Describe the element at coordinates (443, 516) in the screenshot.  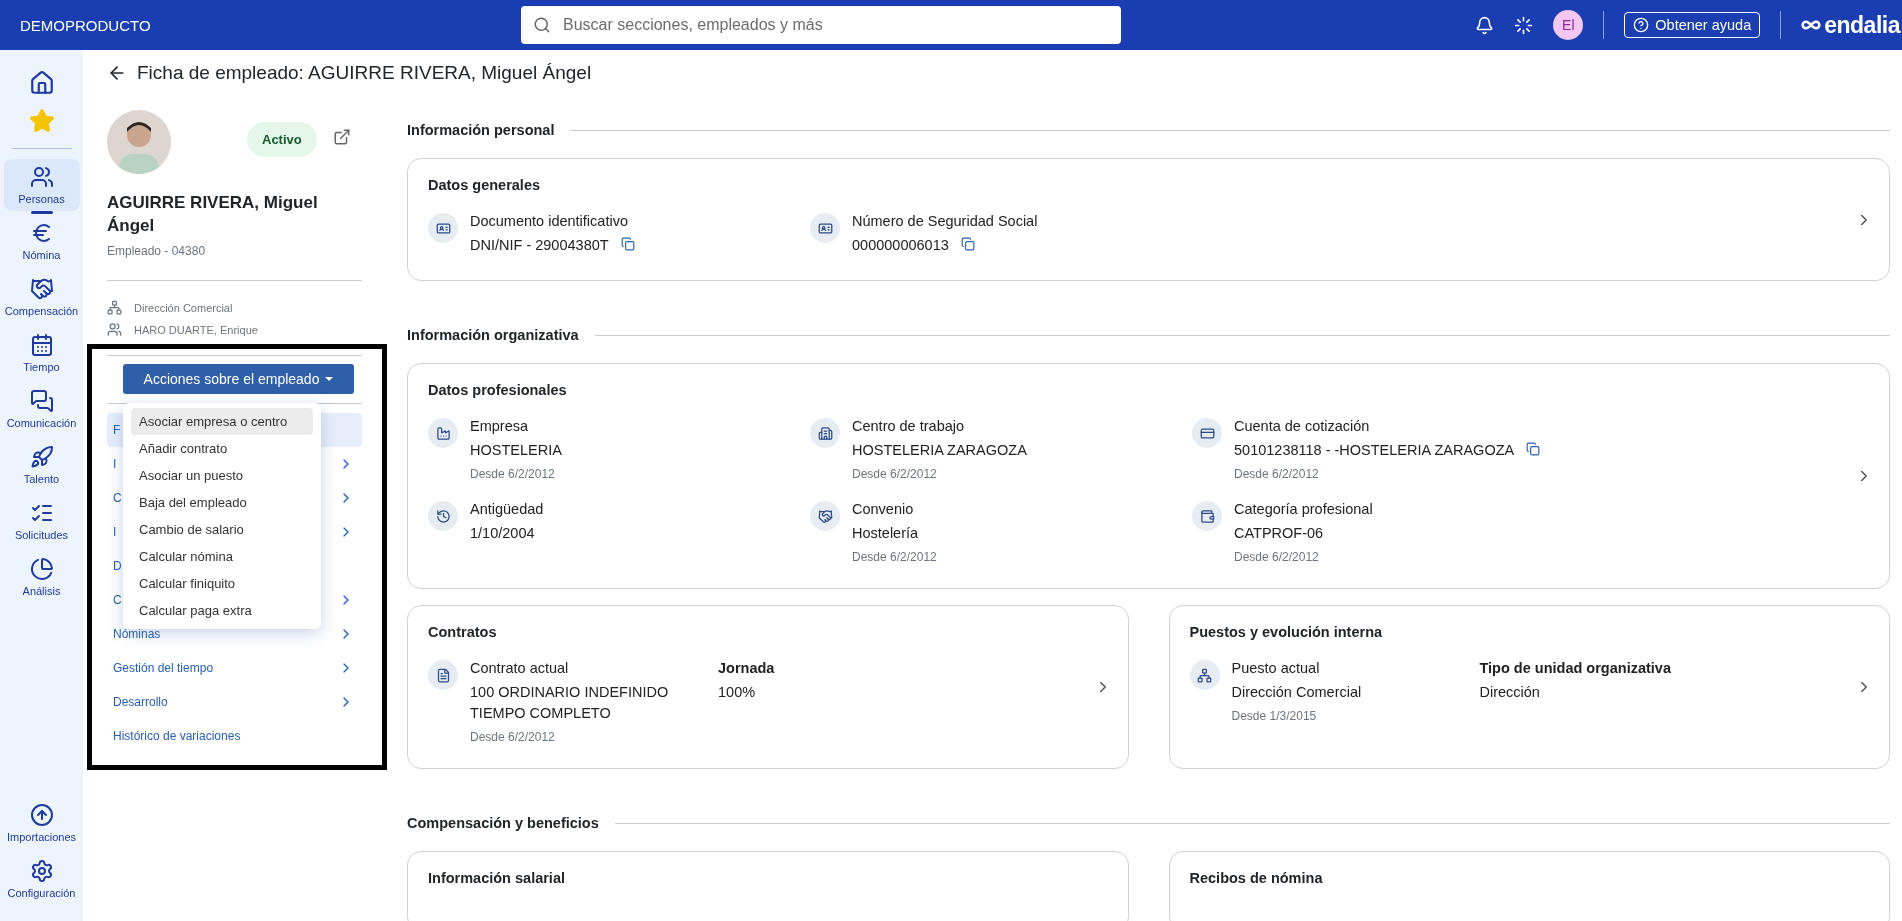
I see `history-icon` at that location.